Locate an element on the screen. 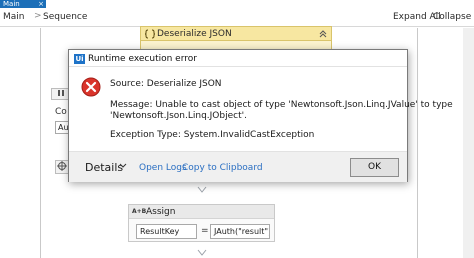 The height and width of the screenshot is (258, 474). dialog-title: Runtime execution error is located at coordinates (142, 59).